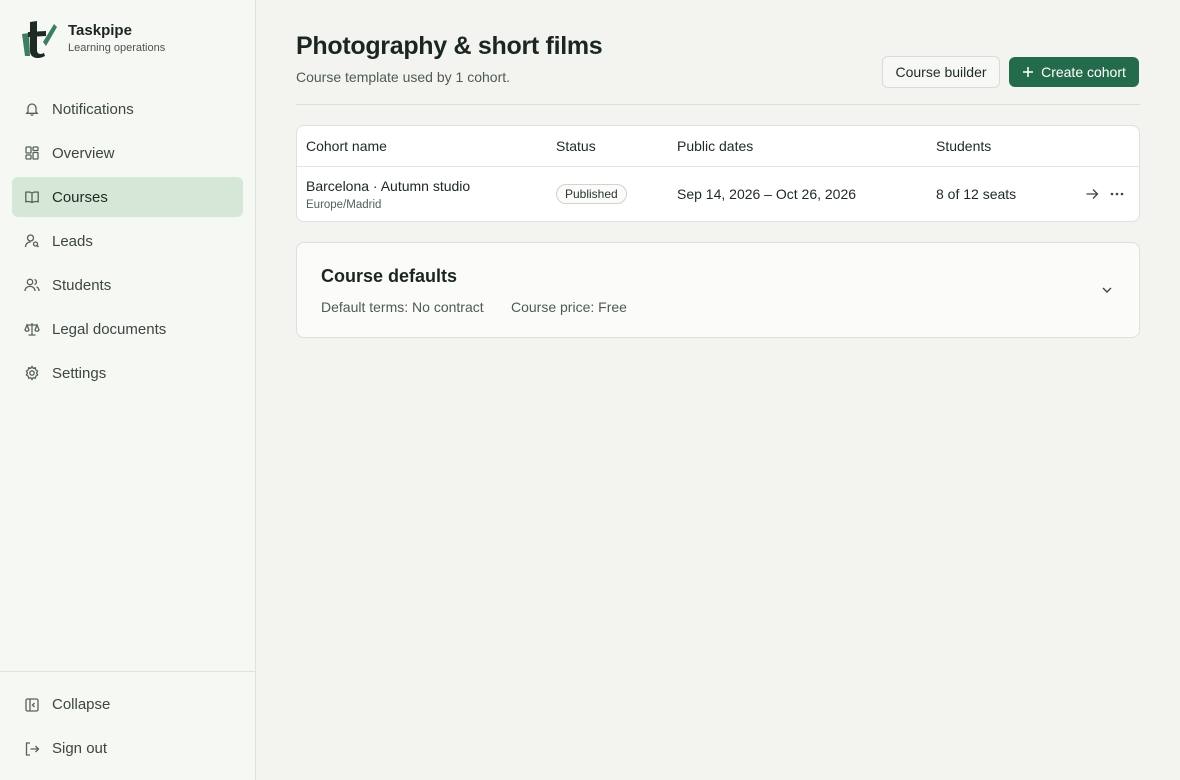  Describe the element at coordinates (718, 104) in the screenshot. I see `header-divider` at that location.